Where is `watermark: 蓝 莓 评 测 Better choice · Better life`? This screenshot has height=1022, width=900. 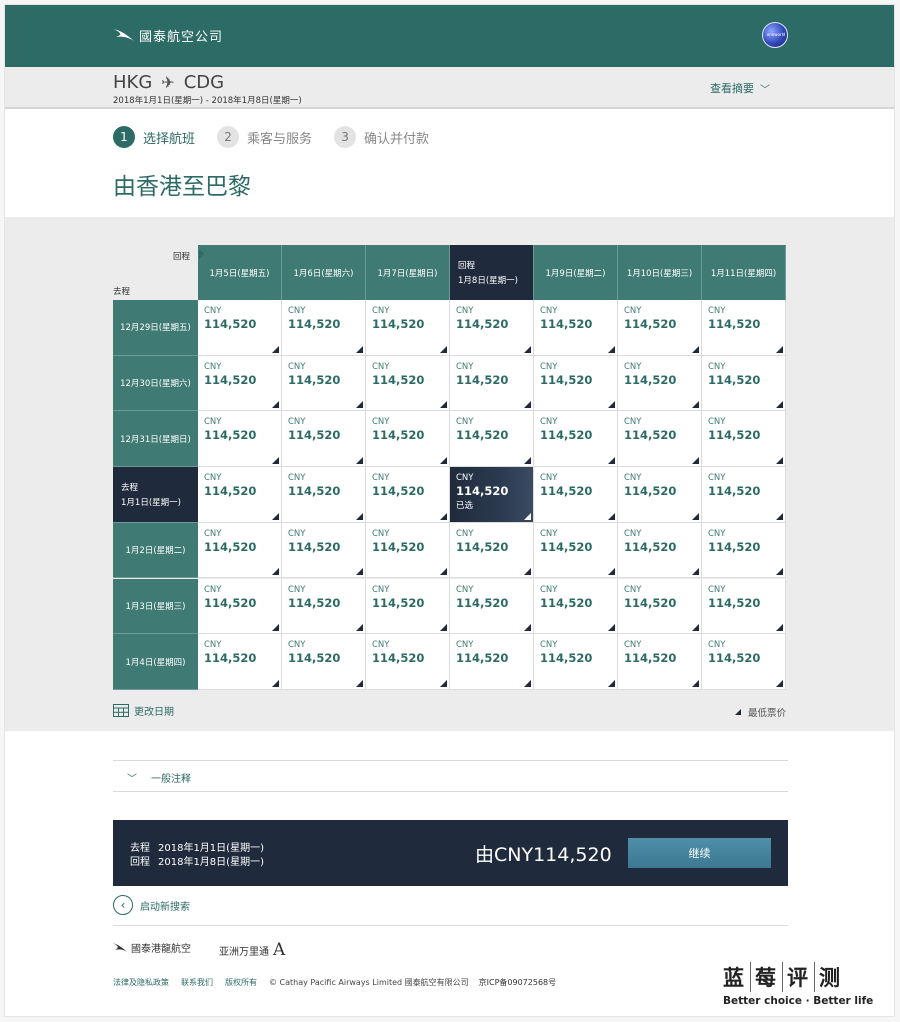 watermark: 蓝 莓 评 测 Better choice · Better life is located at coordinates (796, 984).